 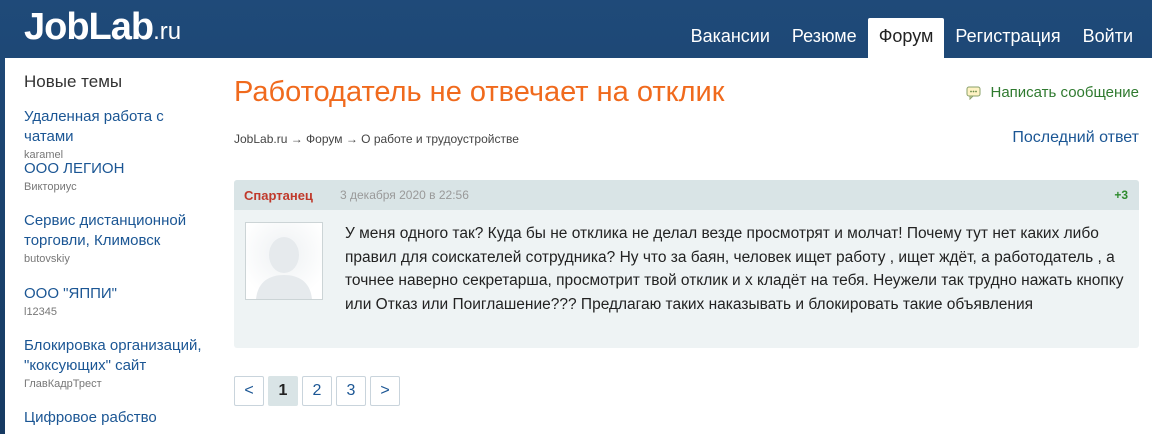 What do you see at coordinates (730, 38) in the screenshot?
I see `nav-vacancies: Вакансии` at bounding box center [730, 38].